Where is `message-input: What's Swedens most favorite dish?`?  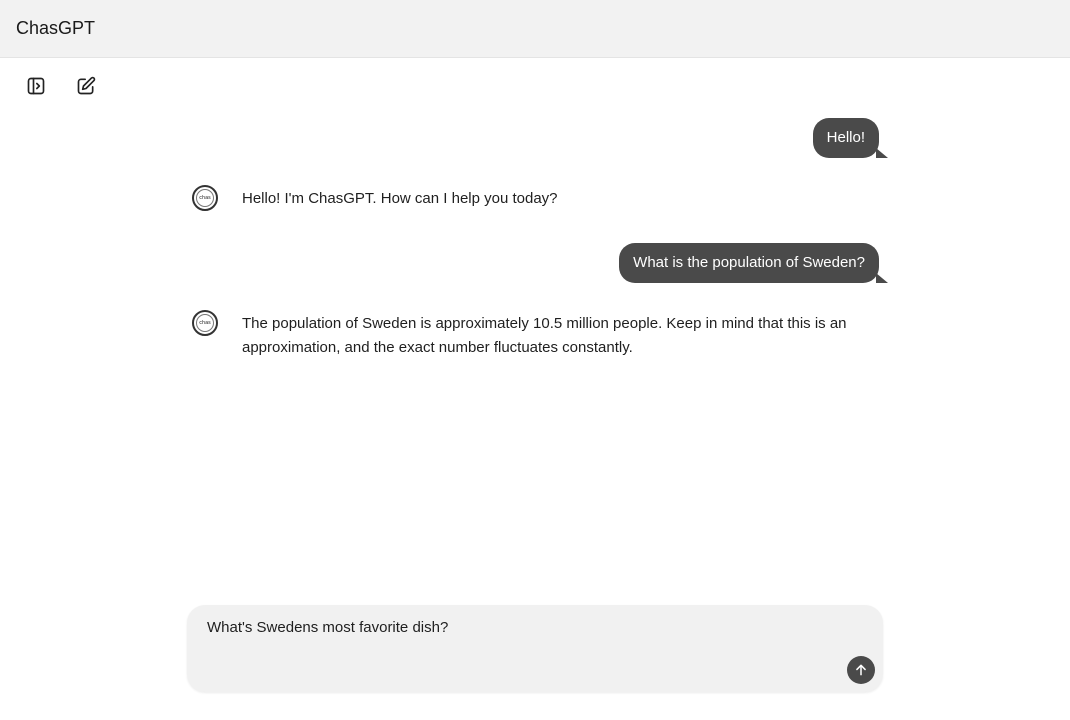 message-input: What's Swedens most favorite dish? is located at coordinates (512, 639).